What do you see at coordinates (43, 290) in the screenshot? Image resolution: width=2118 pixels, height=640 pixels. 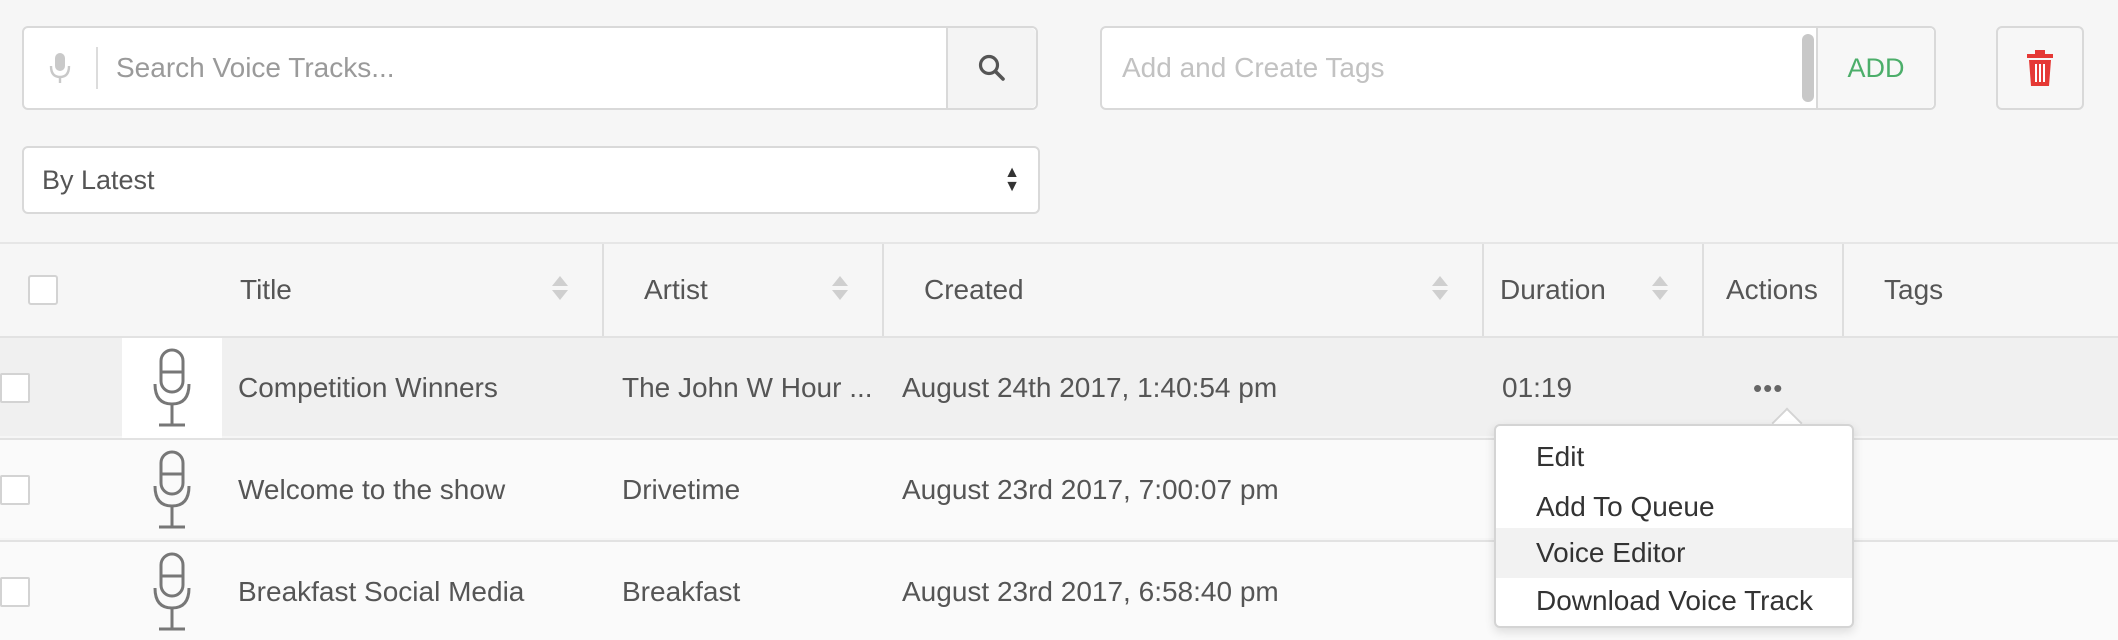 I see `select-all-checkbox` at bounding box center [43, 290].